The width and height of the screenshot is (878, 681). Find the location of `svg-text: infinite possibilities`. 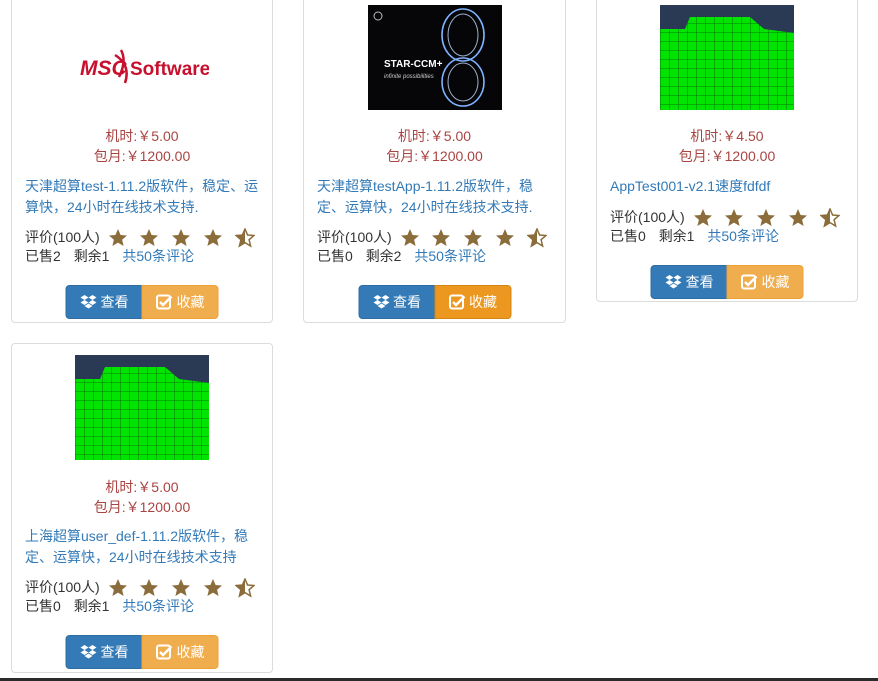

svg-text: infinite possibilities is located at coordinates (409, 77).